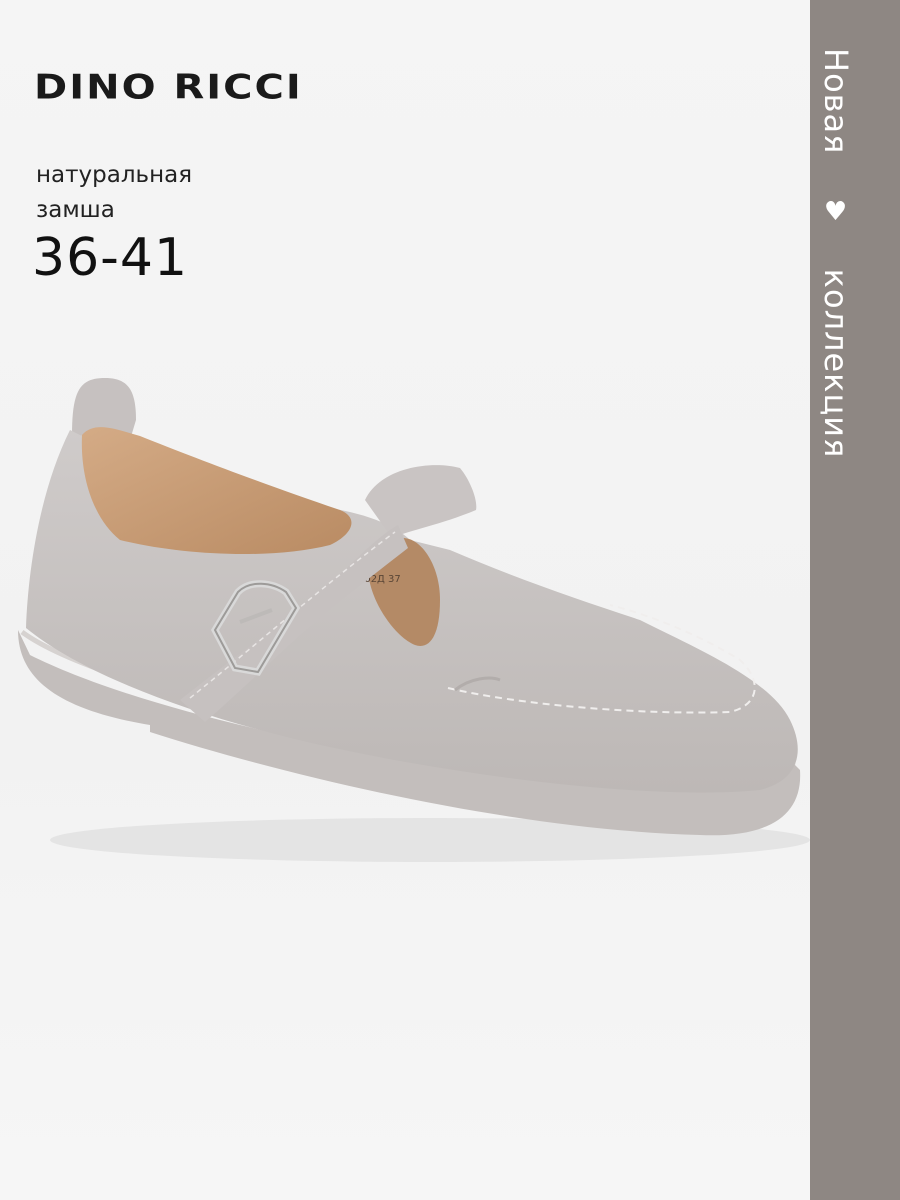 This screenshot has height=1200, width=900. What do you see at coordinates (114, 193) in the screenshot?
I see `material-text: натуральная замша` at bounding box center [114, 193].